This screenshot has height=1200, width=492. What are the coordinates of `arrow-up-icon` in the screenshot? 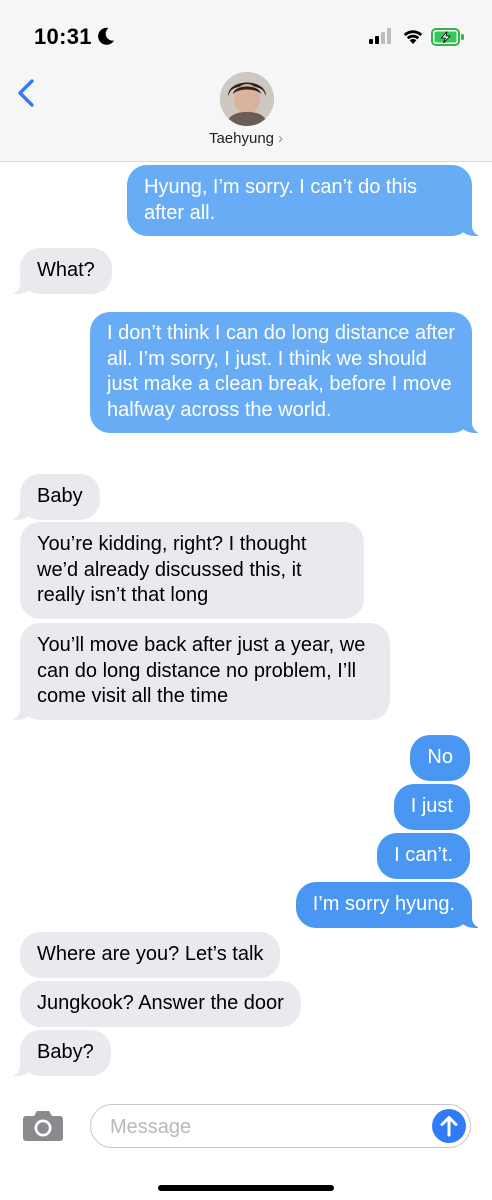 It's located at (449, 1126).